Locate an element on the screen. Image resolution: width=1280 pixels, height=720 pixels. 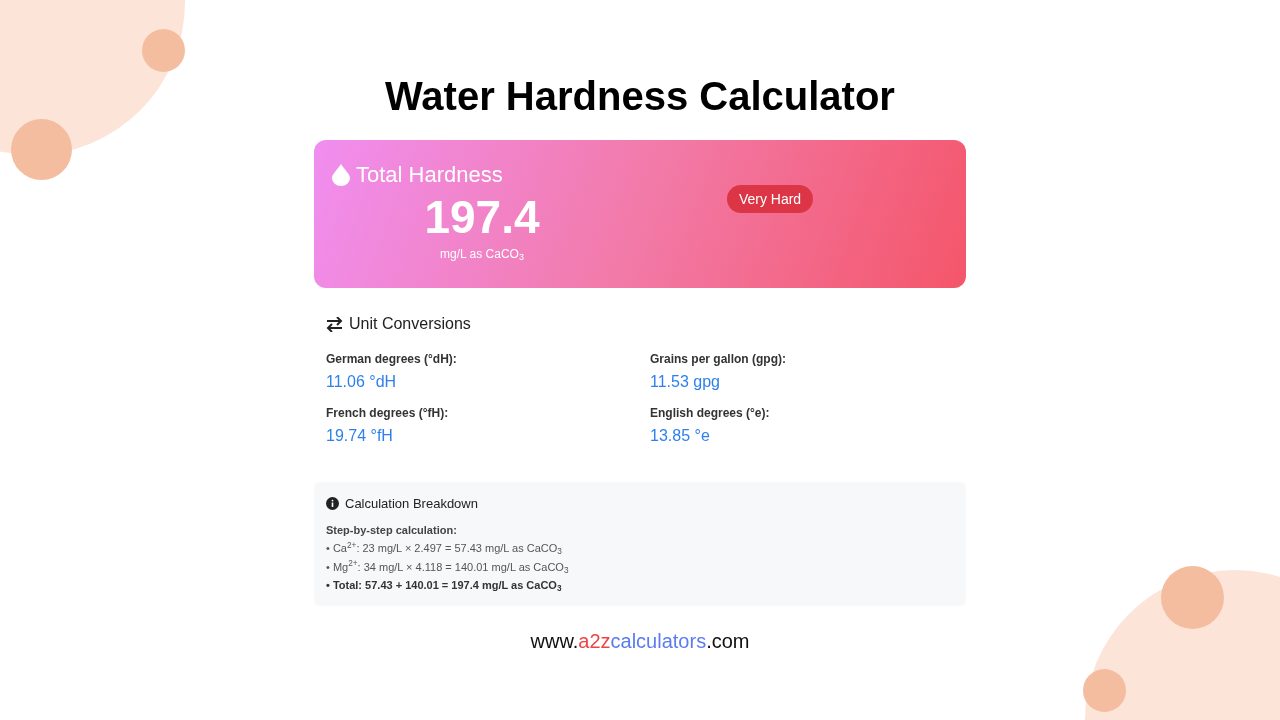
hardness-category: Very Hard is located at coordinates (770, 199).